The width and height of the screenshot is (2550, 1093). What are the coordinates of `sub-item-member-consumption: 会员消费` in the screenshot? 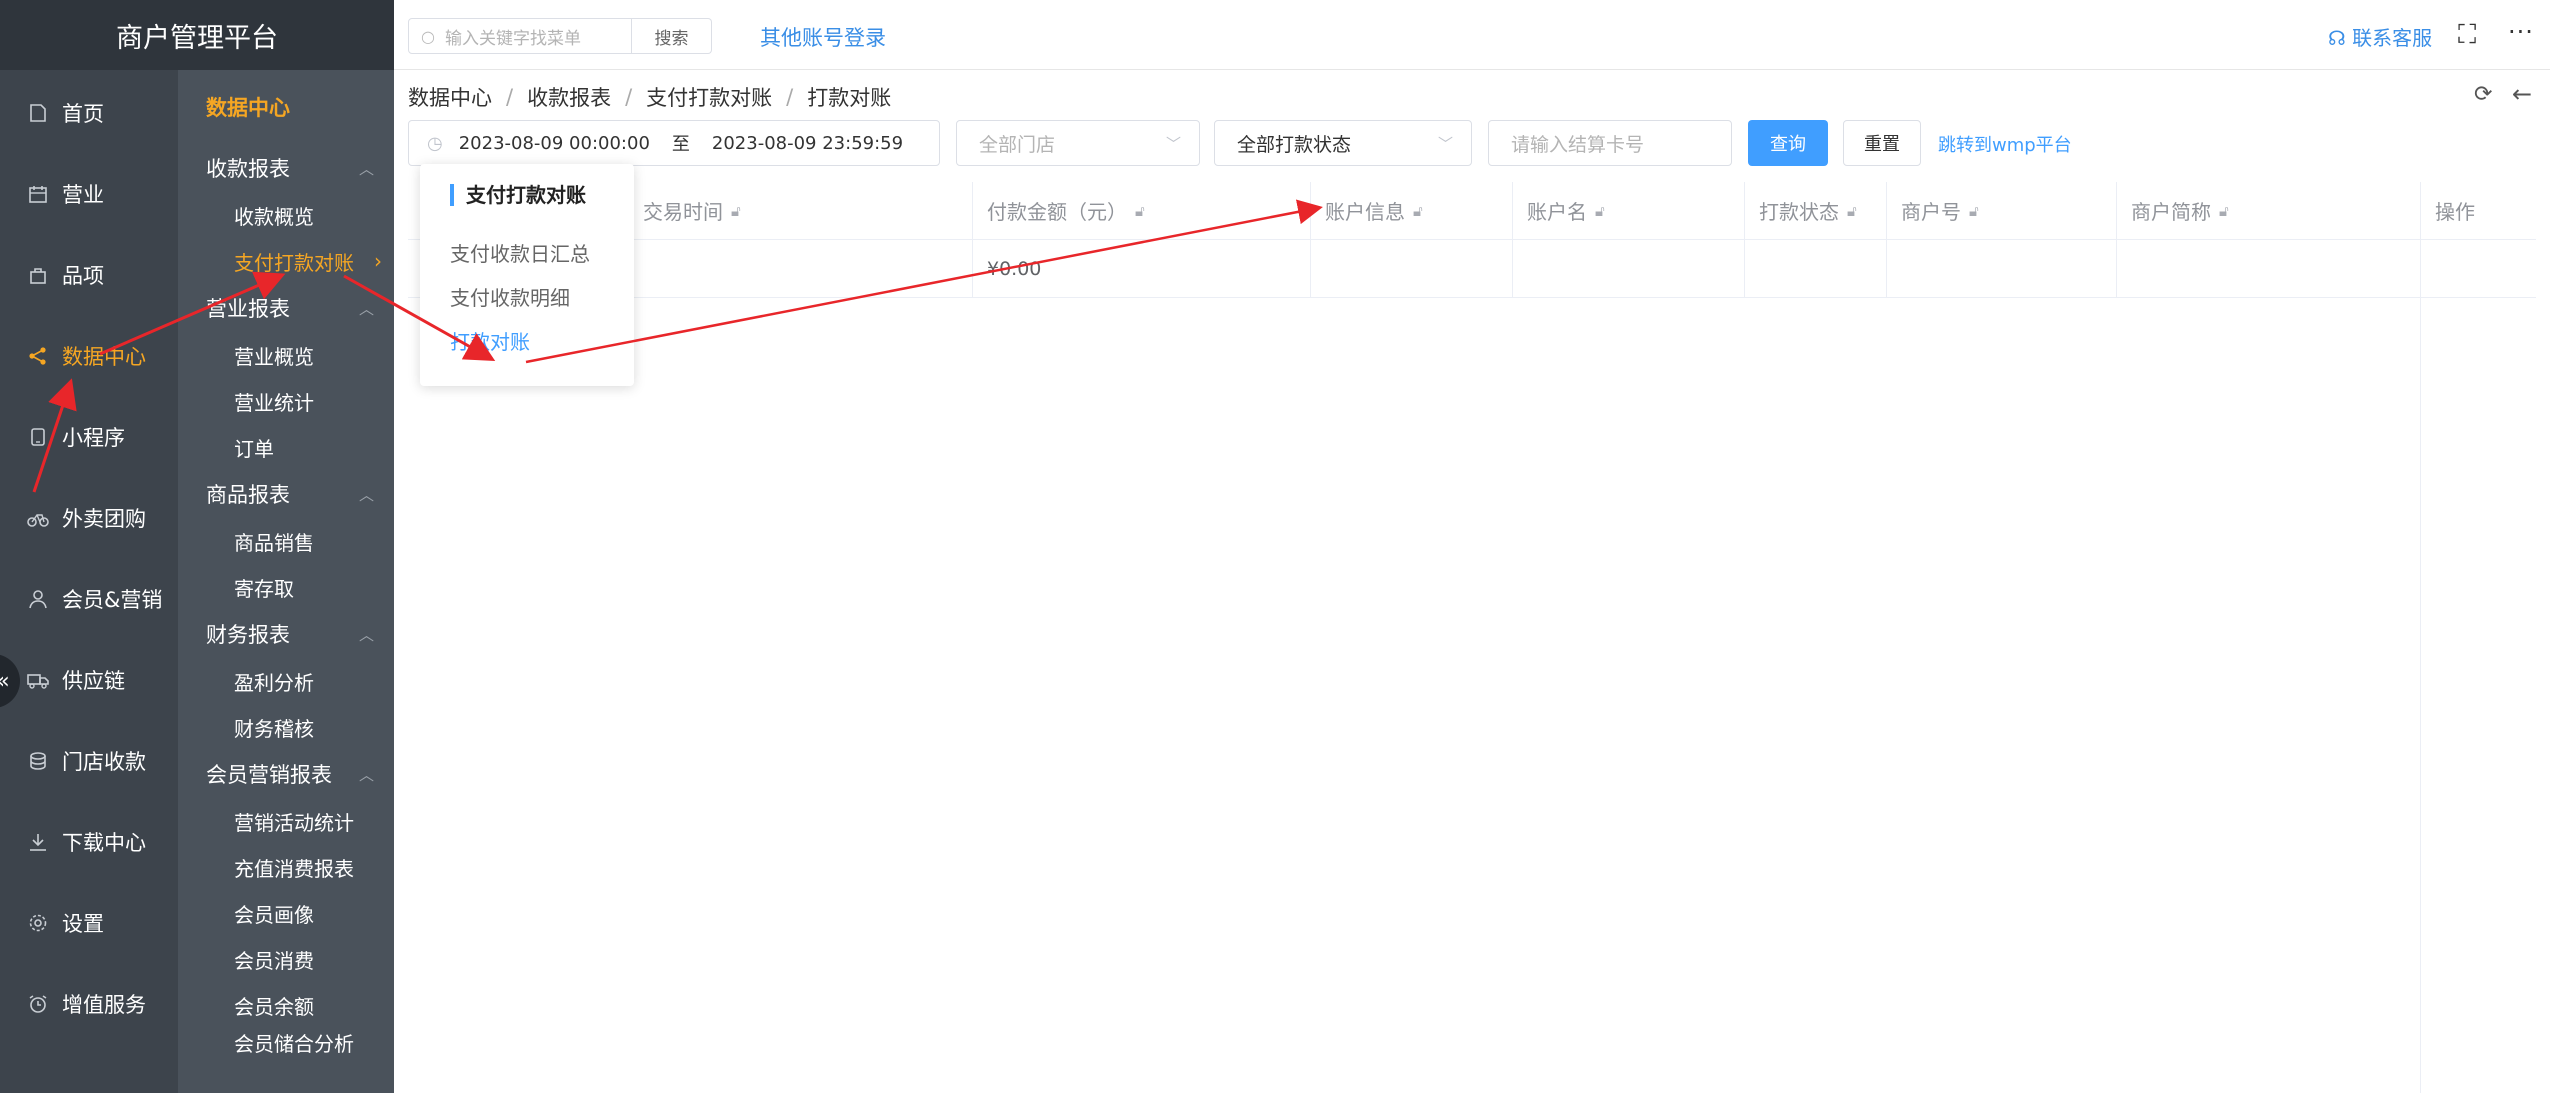 It's located at (286, 959).